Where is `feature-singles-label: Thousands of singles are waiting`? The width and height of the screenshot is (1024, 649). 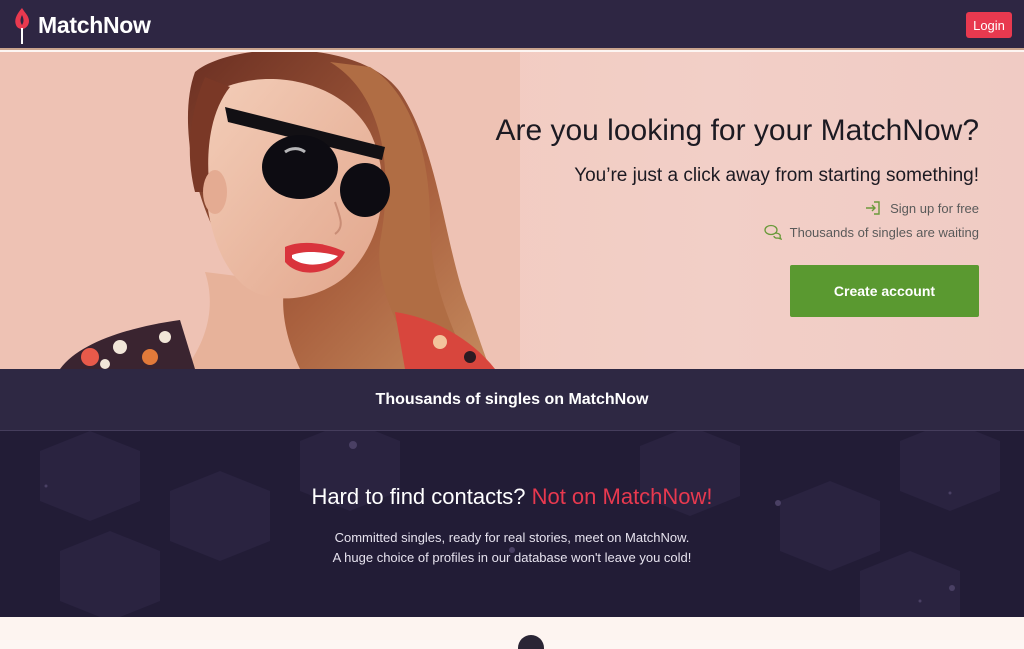 feature-singles-label: Thousands of singles are waiting is located at coordinates (884, 232).